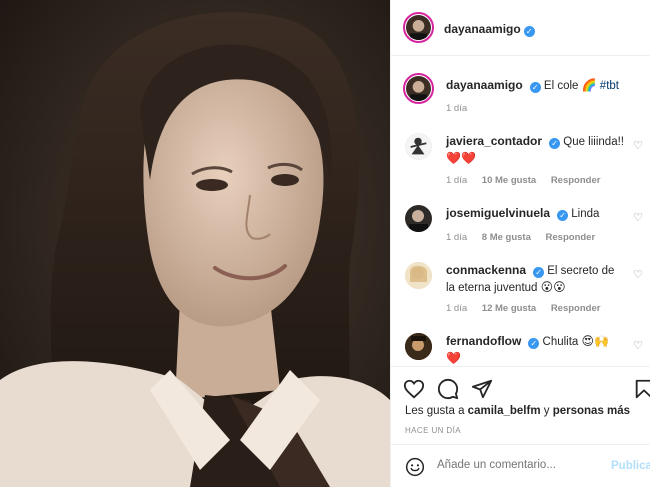 This screenshot has height=487, width=650. Describe the element at coordinates (520, 386) in the screenshot. I see `action-bar` at that location.